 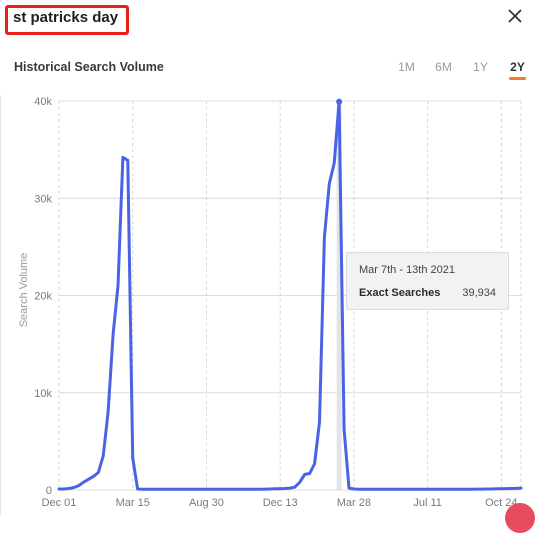 What do you see at coordinates (479, 293) in the screenshot?
I see `tooltip-value: 39,934` at bounding box center [479, 293].